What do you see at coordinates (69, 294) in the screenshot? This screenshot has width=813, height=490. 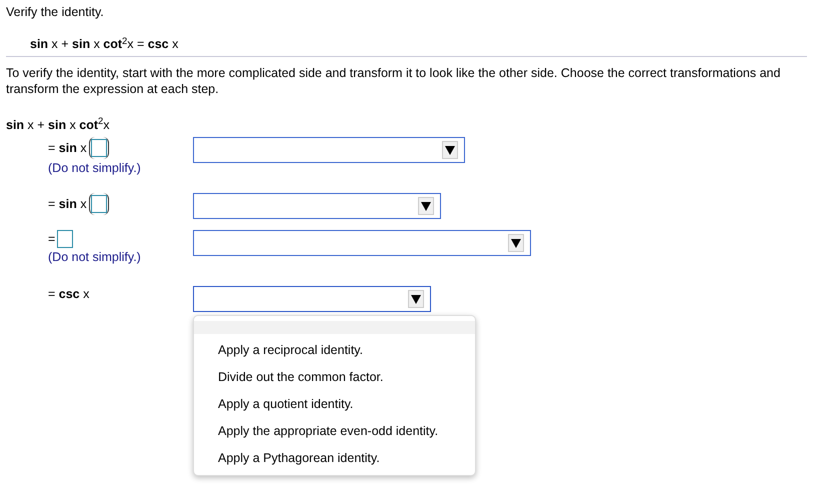 I see `step-expression: = csc x` at bounding box center [69, 294].